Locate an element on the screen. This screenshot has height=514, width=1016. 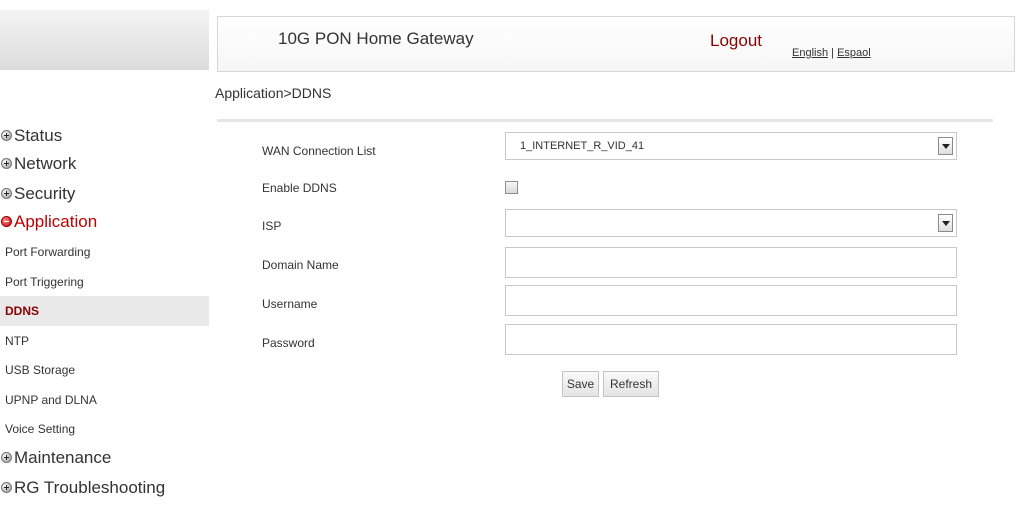
isp-select is located at coordinates (731, 223).